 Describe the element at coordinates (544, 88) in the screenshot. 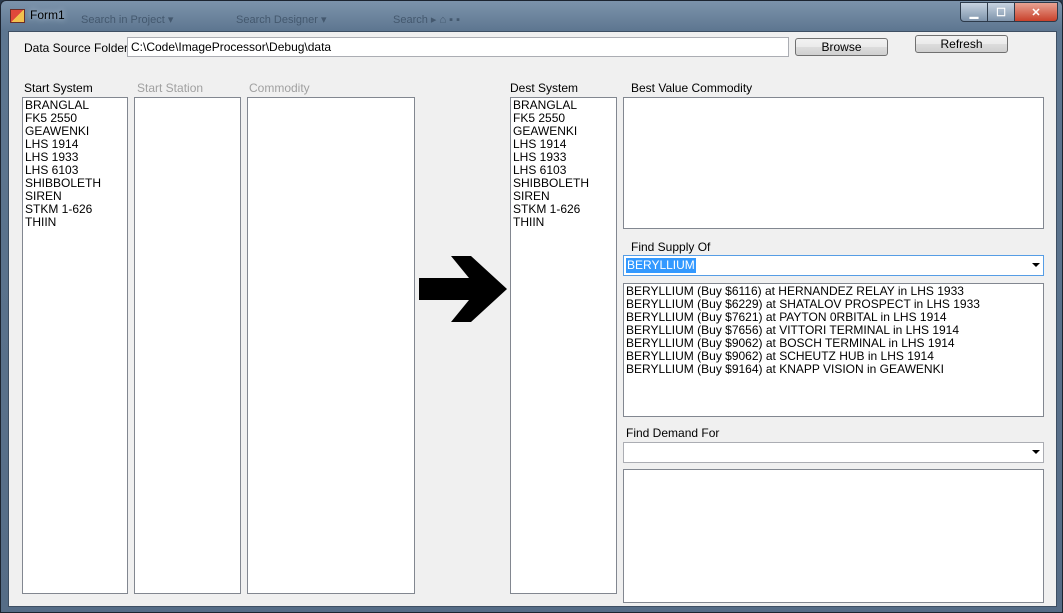

I see `dest-system-label: Dest System` at that location.